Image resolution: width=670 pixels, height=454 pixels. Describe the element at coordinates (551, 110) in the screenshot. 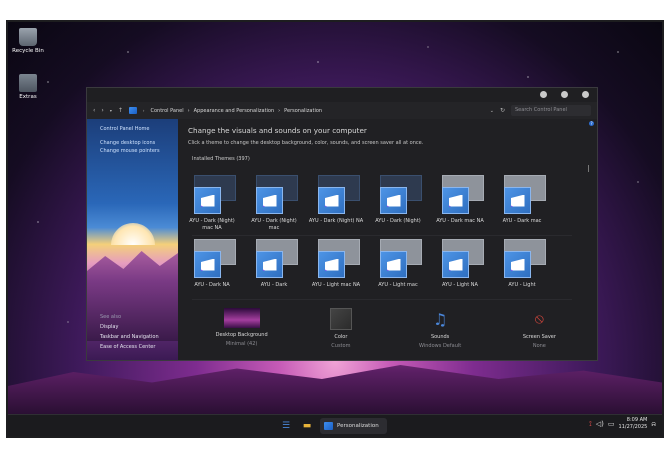

I see `search-input: Search Control Panel` at that location.